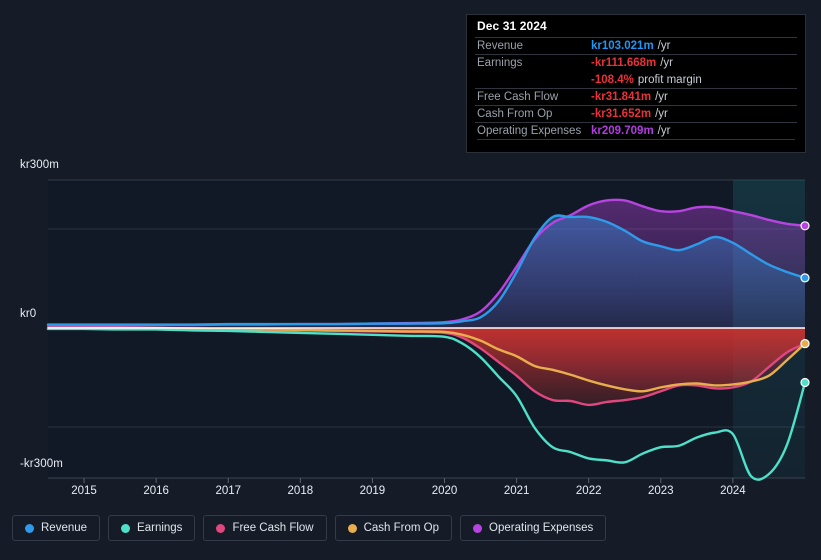  What do you see at coordinates (529, 131) in the screenshot?
I see `tooltip-row-label: Operating Expenses` at bounding box center [529, 131].